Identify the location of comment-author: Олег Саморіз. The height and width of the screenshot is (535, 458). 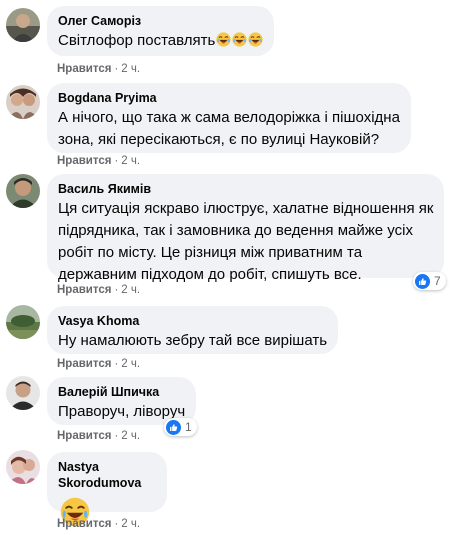
(160, 21).